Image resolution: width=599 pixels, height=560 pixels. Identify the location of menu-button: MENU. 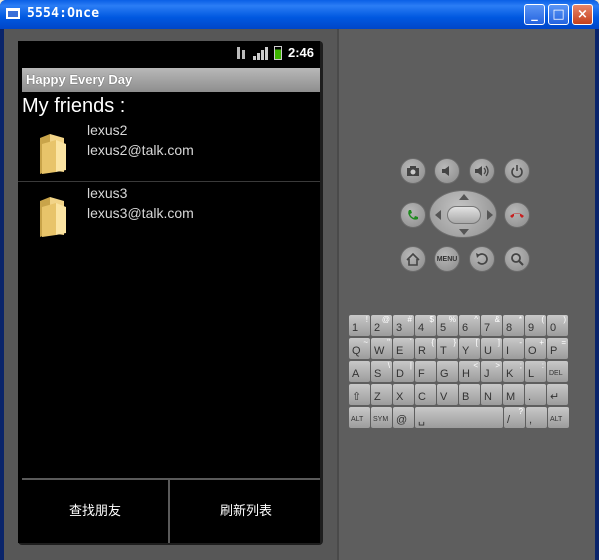
(447, 259).